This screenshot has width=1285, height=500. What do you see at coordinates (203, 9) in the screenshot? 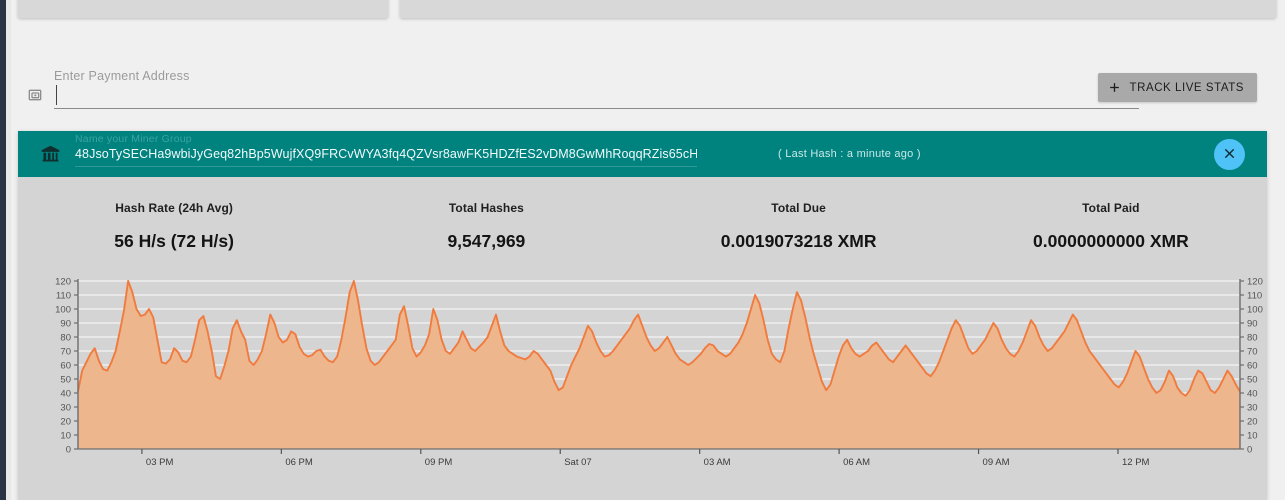
I see `top-card-left` at bounding box center [203, 9].